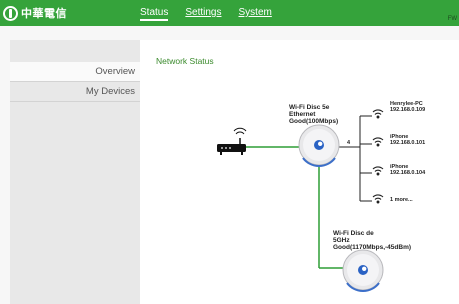 Image resolution: width=459 pixels, height=304 pixels. What do you see at coordinates (341, 240) in the screenshot?
I see `disc2-band: 5GHz` at bounding box center [341, 240].